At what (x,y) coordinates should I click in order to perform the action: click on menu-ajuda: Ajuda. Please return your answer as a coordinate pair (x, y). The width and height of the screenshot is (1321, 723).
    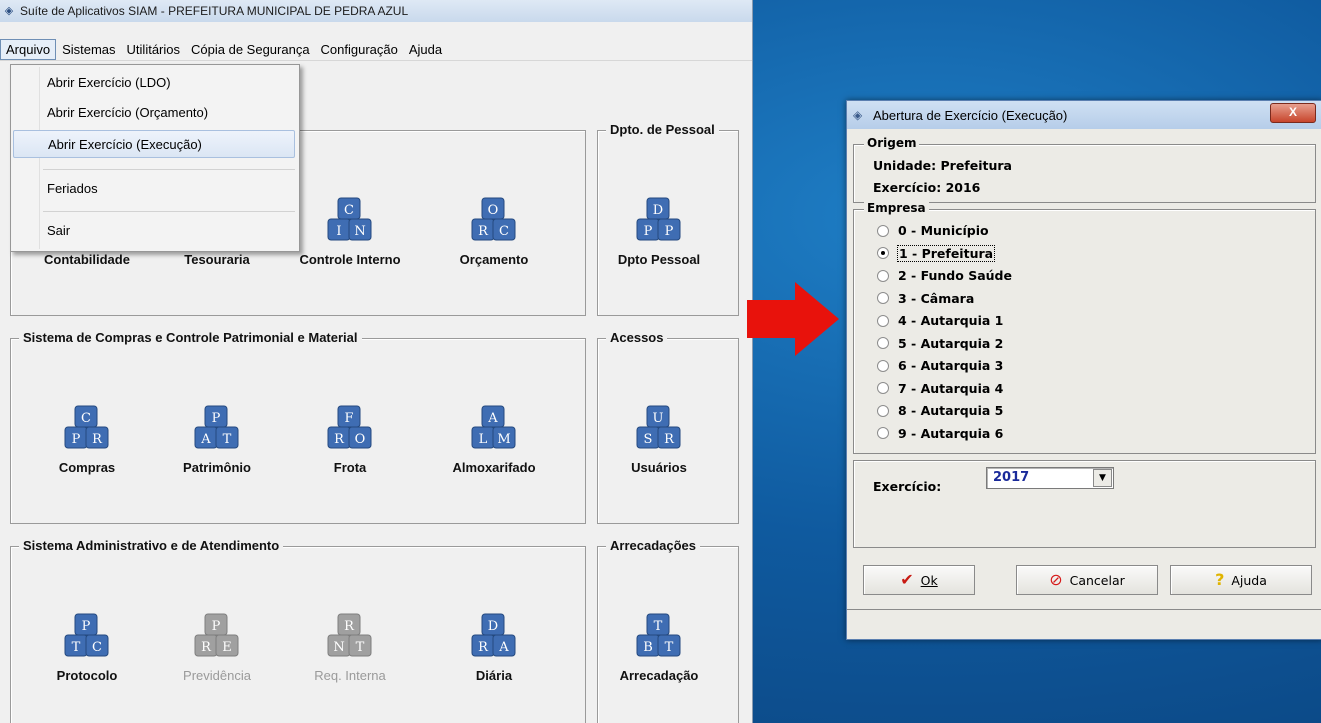
    Looking at the image, I should click on (425, 49).